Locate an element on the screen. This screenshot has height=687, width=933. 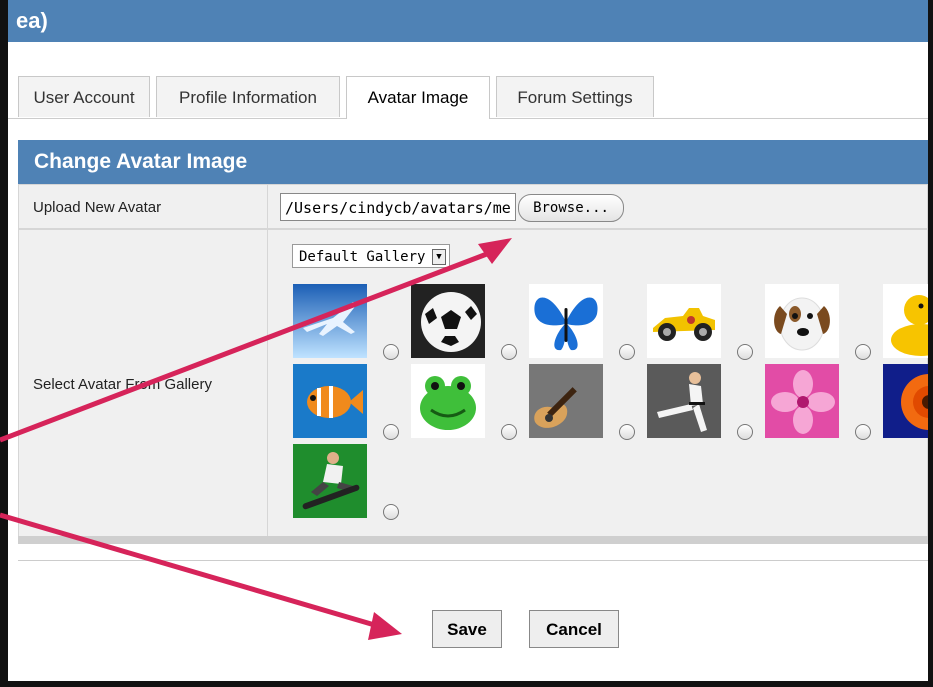
avatar-radio-frog is located at coordinates (509, 432).